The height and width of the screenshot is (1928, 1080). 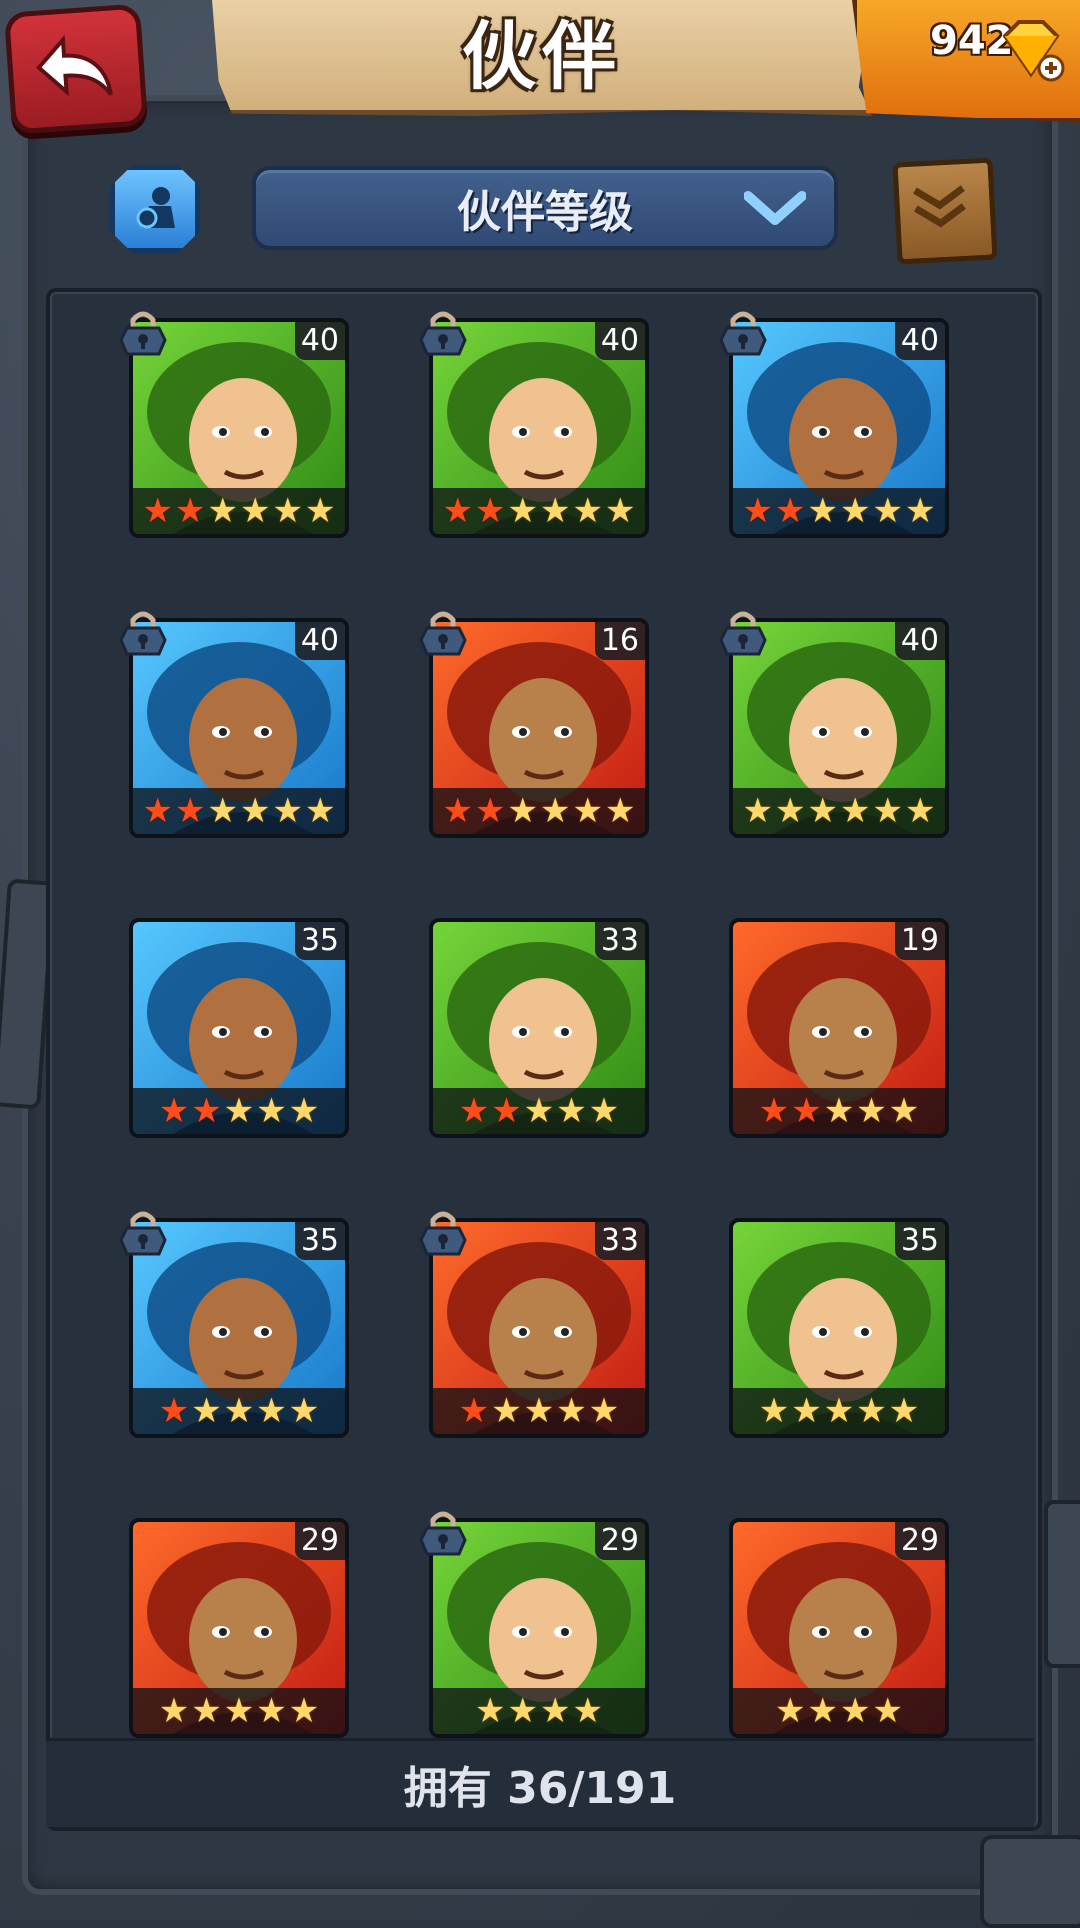 I want to click on companion-card: 29 ★ ★ ★ ★, so click(x=839, y=1628).